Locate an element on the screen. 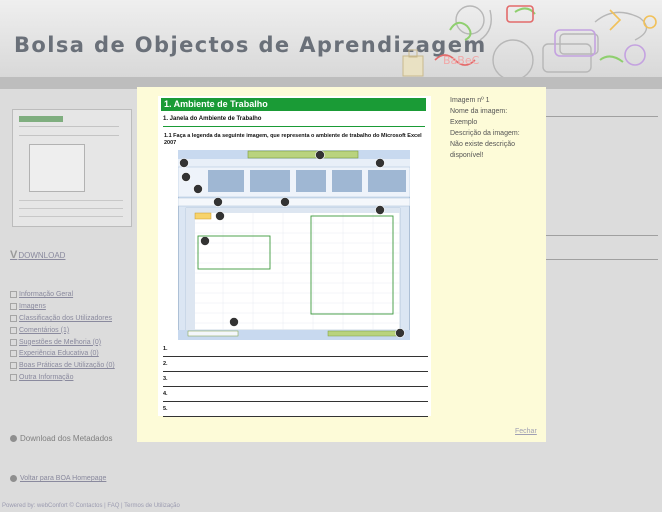 Image resolution: width=662 pixels, height=512 pixels. document-banner: 1. Ambiente de Trabalho is located at coordinates (293, 104).